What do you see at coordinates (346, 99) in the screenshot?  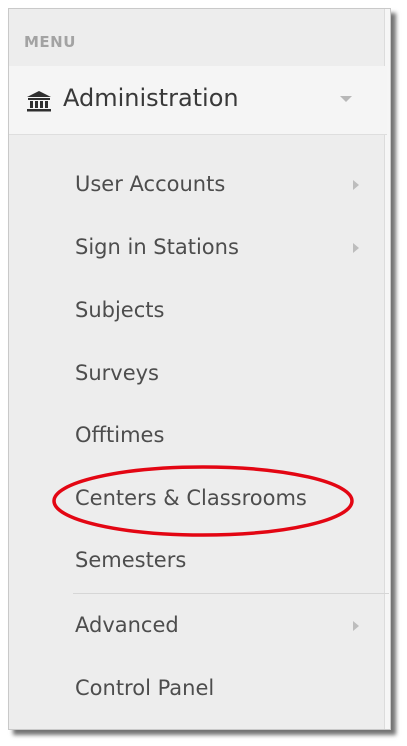 I see `chevron-down-icon` at bounding box center [346, 99].